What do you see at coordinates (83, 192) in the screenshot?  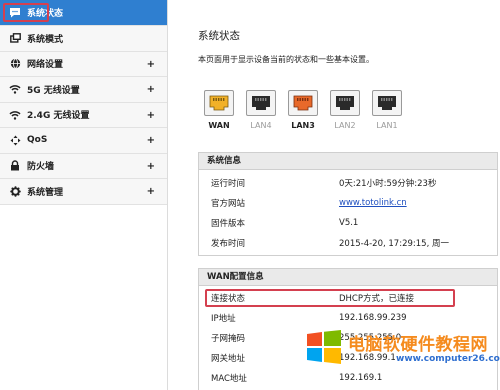 I see `sidebar-item-system-management: 系统管理 +` at bounding box center [83, 192].